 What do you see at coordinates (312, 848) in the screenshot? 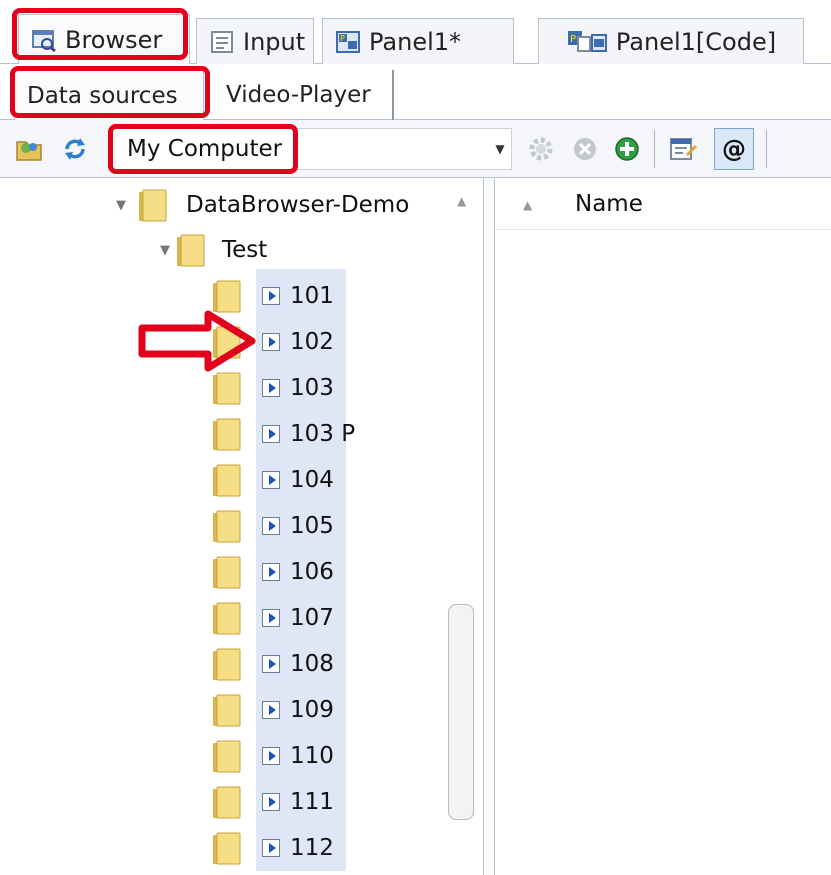
I see `tree-leaf-label: 112` at bounding box center [312, 848].